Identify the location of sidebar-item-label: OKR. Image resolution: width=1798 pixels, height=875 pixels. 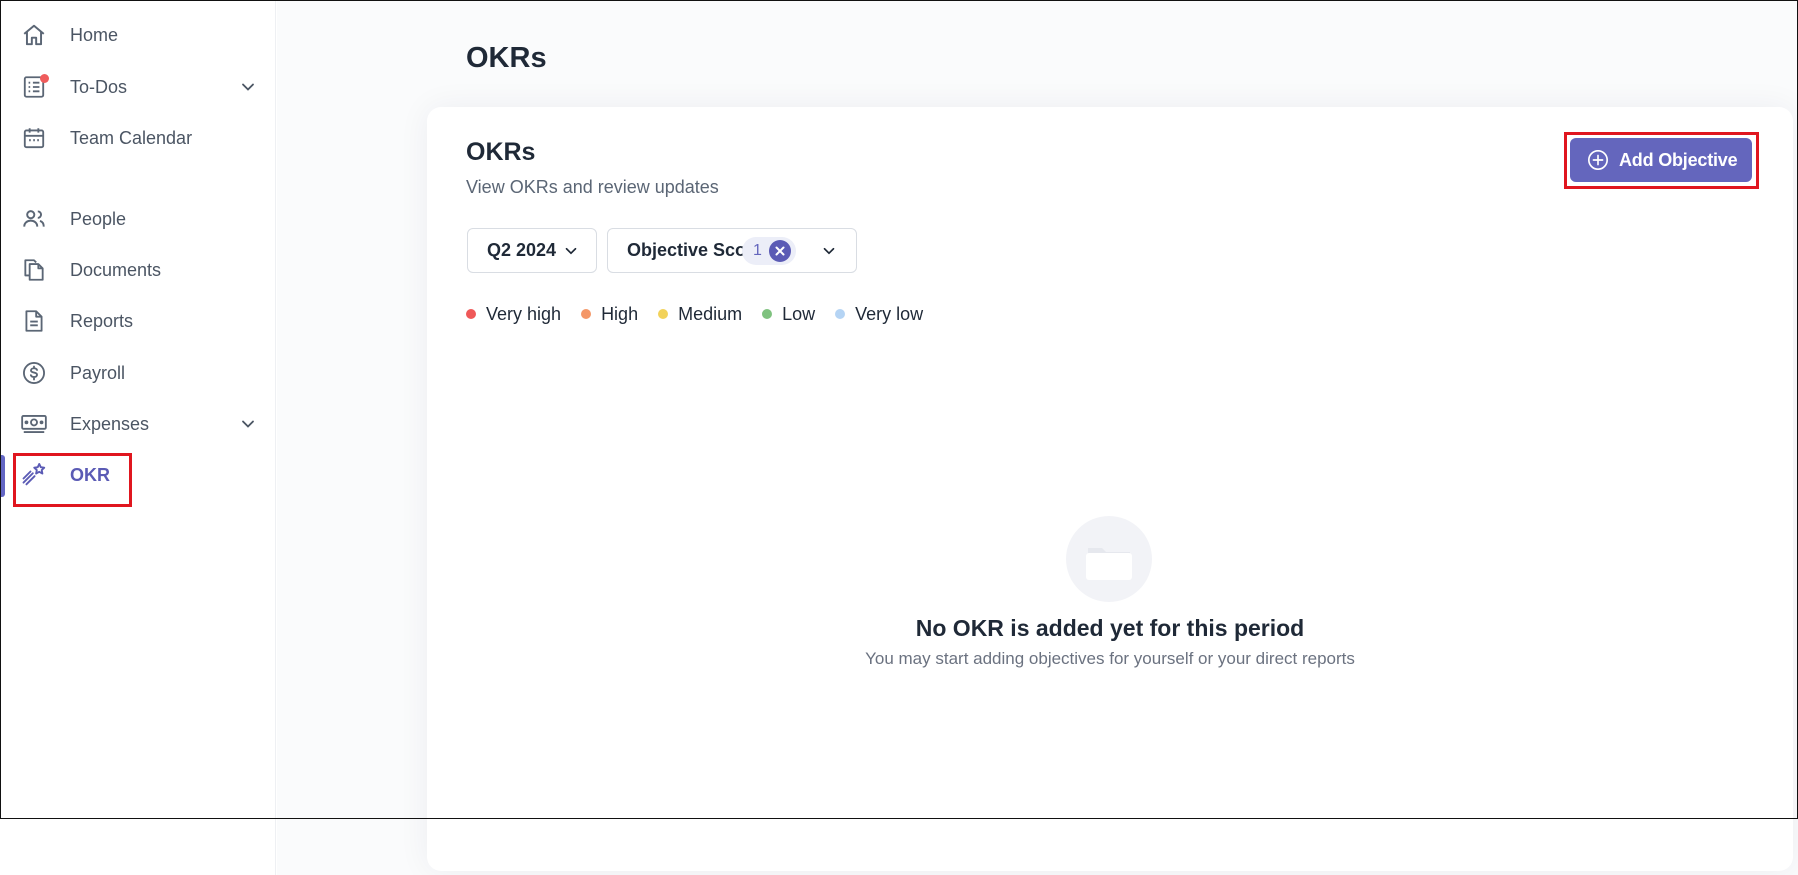
(90, 474).